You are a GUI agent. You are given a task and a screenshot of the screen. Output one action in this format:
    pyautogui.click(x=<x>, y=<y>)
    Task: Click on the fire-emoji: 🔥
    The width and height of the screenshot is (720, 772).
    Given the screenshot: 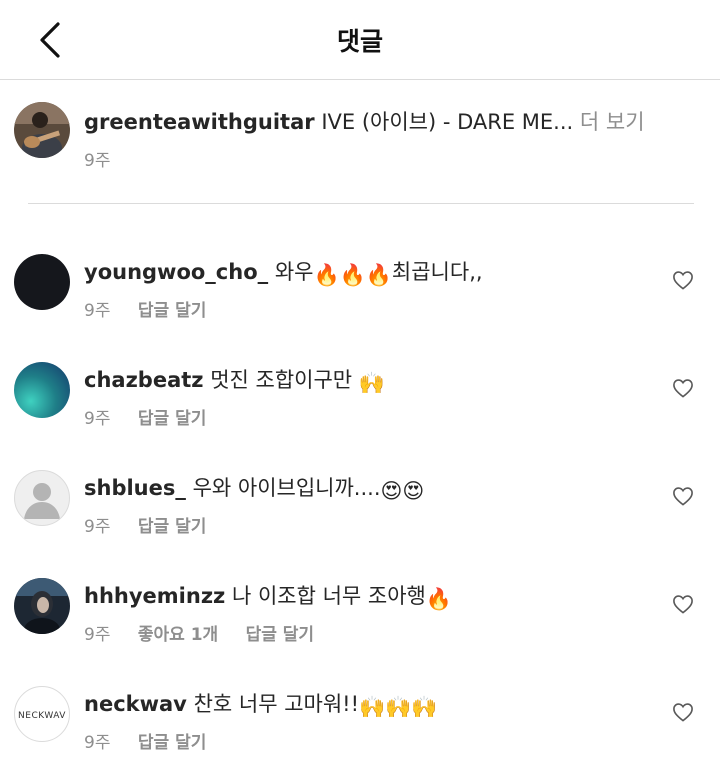 What is the action you would take?
    pyautogui.click(x=439, y=599)
    